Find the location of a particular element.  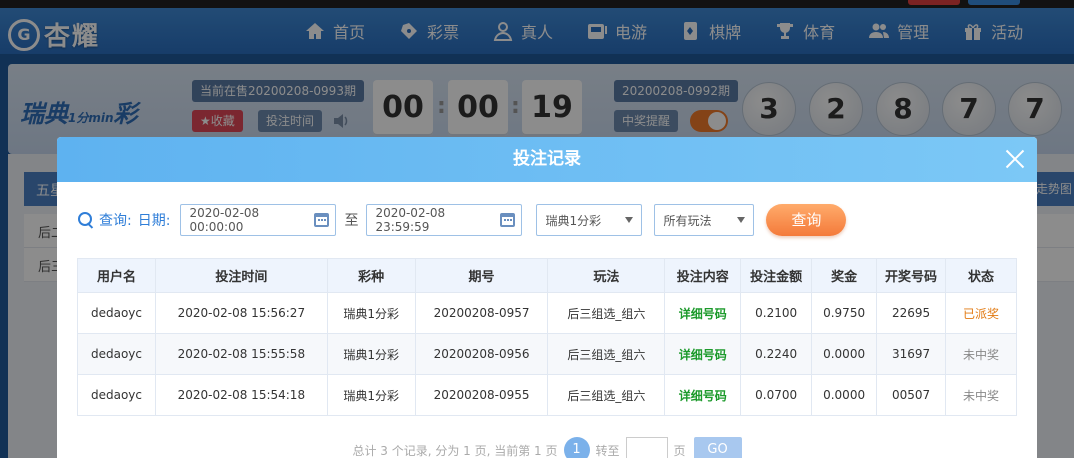

amount-cell: 0.2240 is located at coordinates (776, 354).